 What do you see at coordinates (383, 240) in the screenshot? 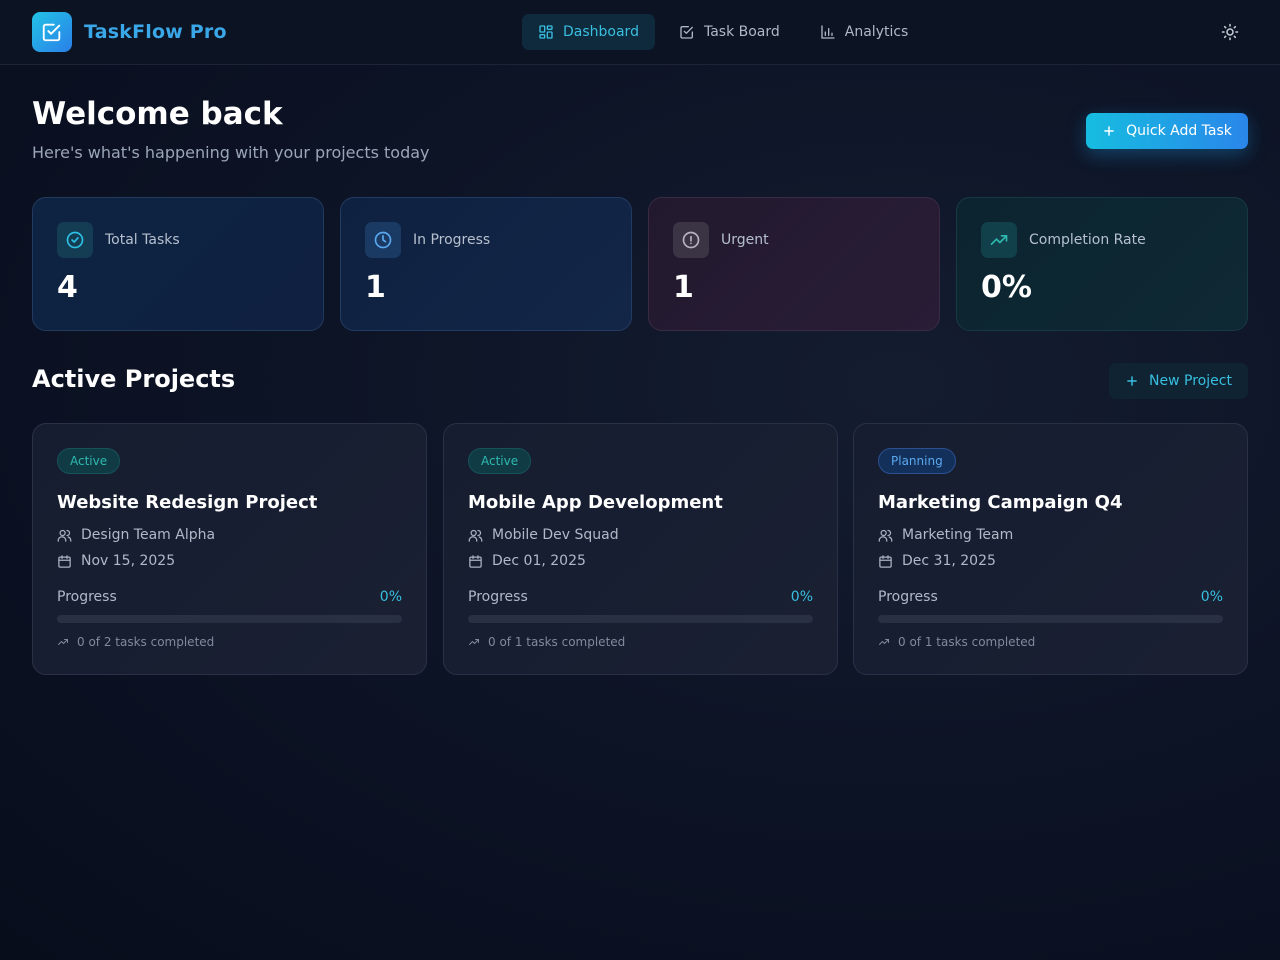
I see `clock-icon` at bounding box center [383, 240].